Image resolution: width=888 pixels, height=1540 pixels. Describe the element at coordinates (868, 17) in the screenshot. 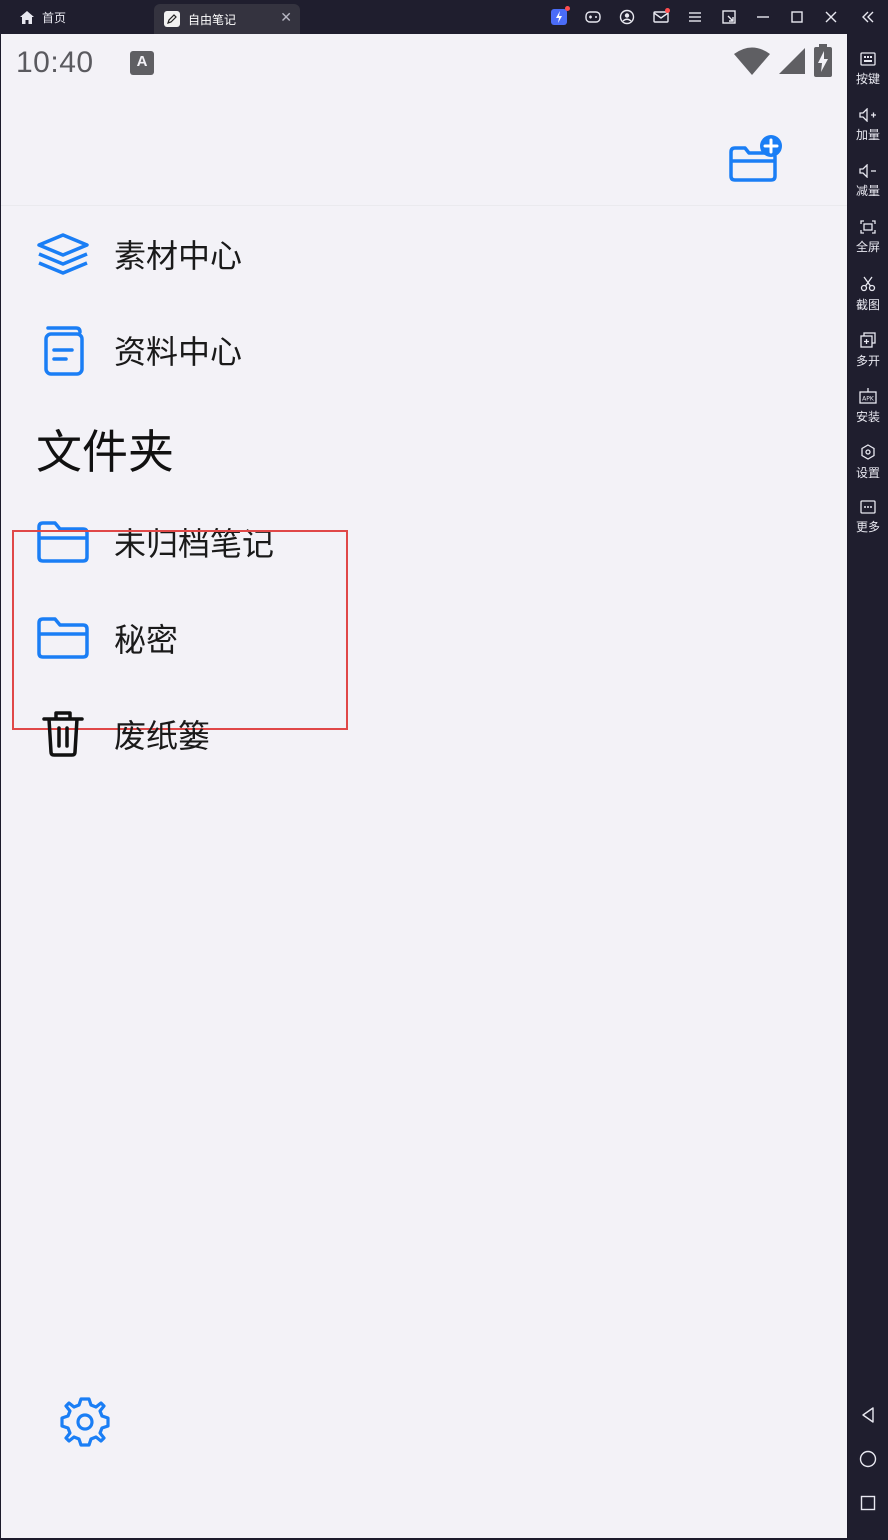

I see `sidebar-collapse-icon` at that location.